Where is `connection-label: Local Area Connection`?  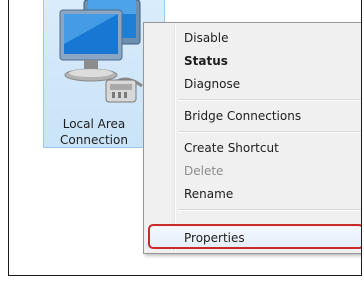
connection-label: Local Area Connection is located at coordinates (94, 132).